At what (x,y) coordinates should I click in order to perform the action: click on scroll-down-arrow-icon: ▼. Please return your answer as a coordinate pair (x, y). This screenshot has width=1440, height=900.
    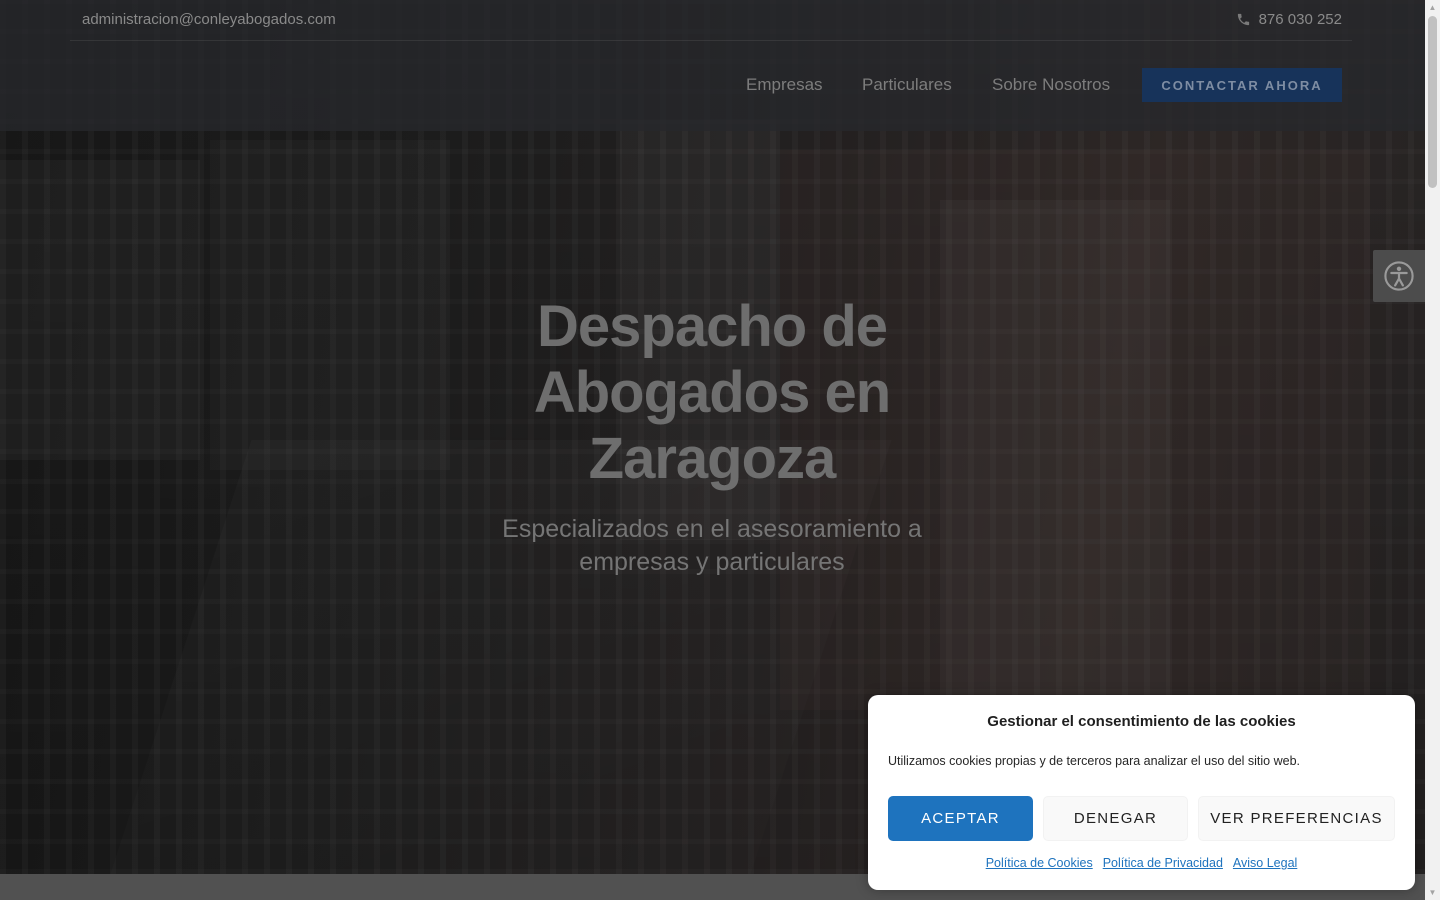
    Looking at the image, I should click on (1432, 892).